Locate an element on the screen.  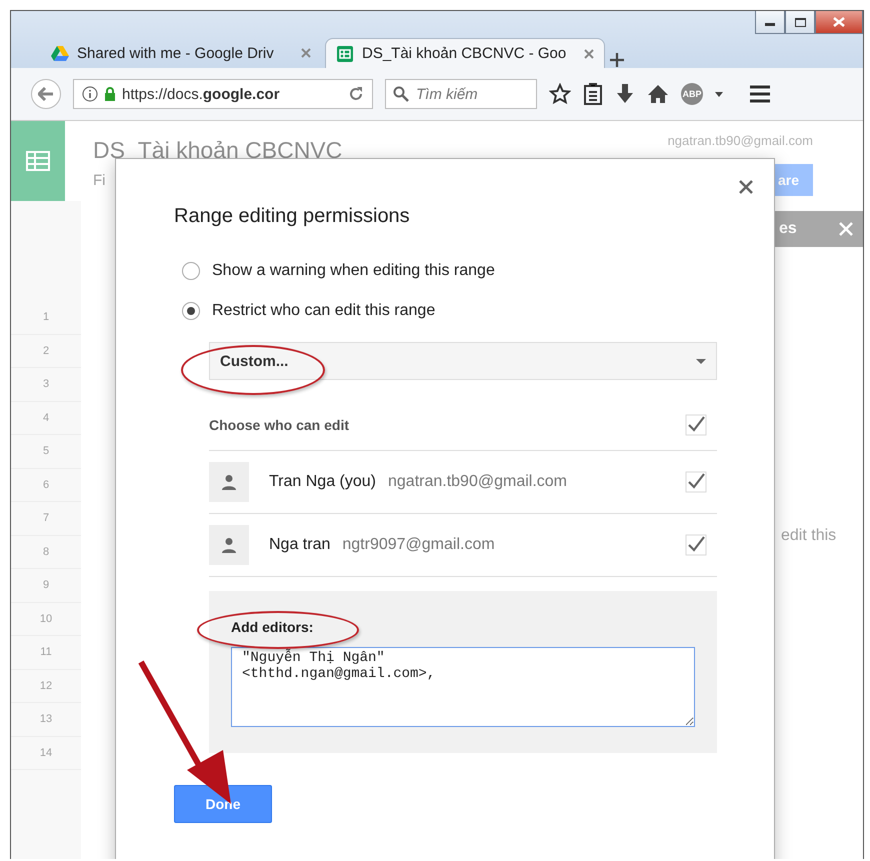
search-field: Tìm kiếm is located at coordinates (461, 94).